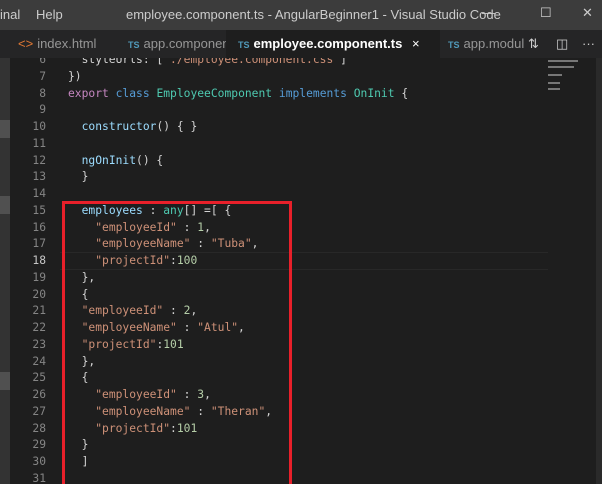 The height and width of the screenshot is (484, 602). I want to click on code-text: constructor() { }, so click(133, 126).